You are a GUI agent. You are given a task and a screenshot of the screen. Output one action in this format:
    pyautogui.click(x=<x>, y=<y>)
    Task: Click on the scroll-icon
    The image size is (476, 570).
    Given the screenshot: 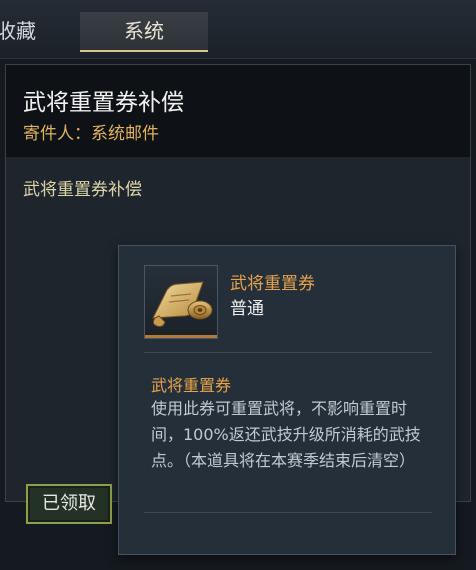 What is the action you would take?
    pyautogui.click(x=182, y=304)
    